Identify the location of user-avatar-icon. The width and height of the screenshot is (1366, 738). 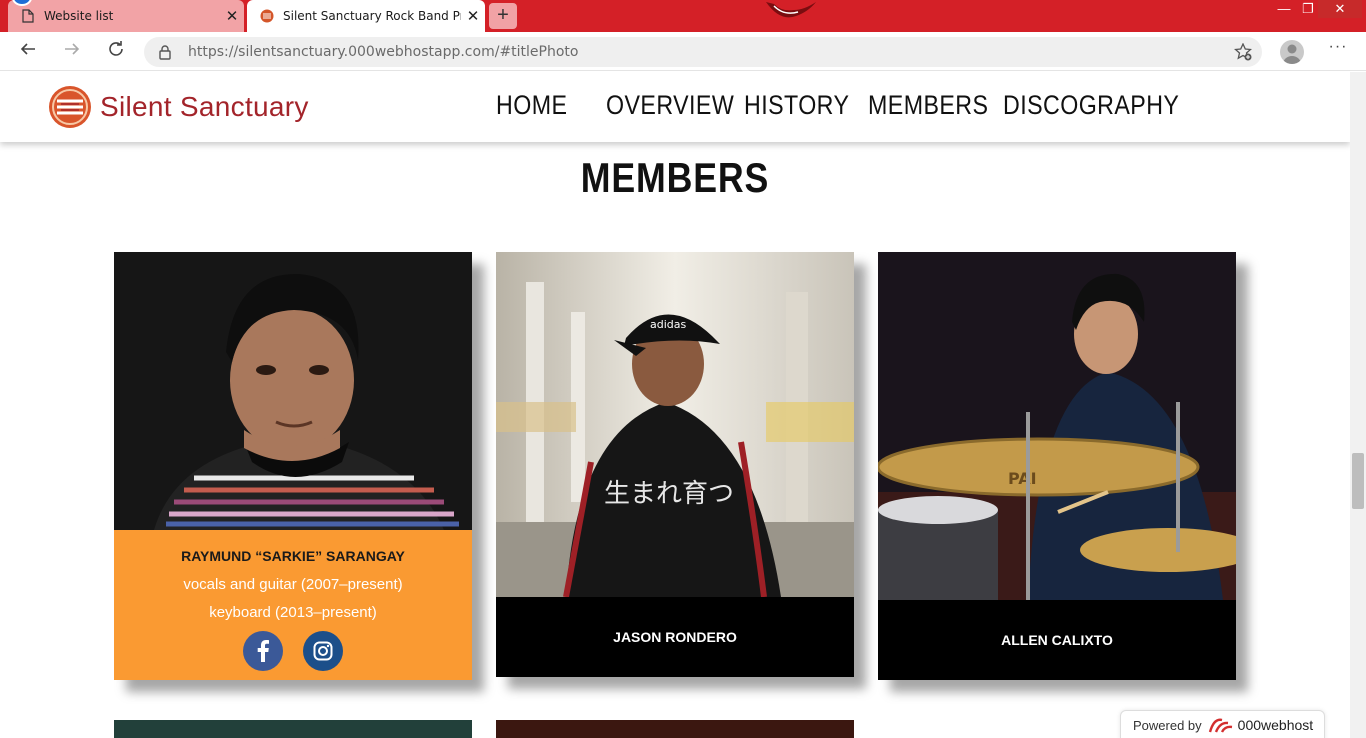
(1292, 52).